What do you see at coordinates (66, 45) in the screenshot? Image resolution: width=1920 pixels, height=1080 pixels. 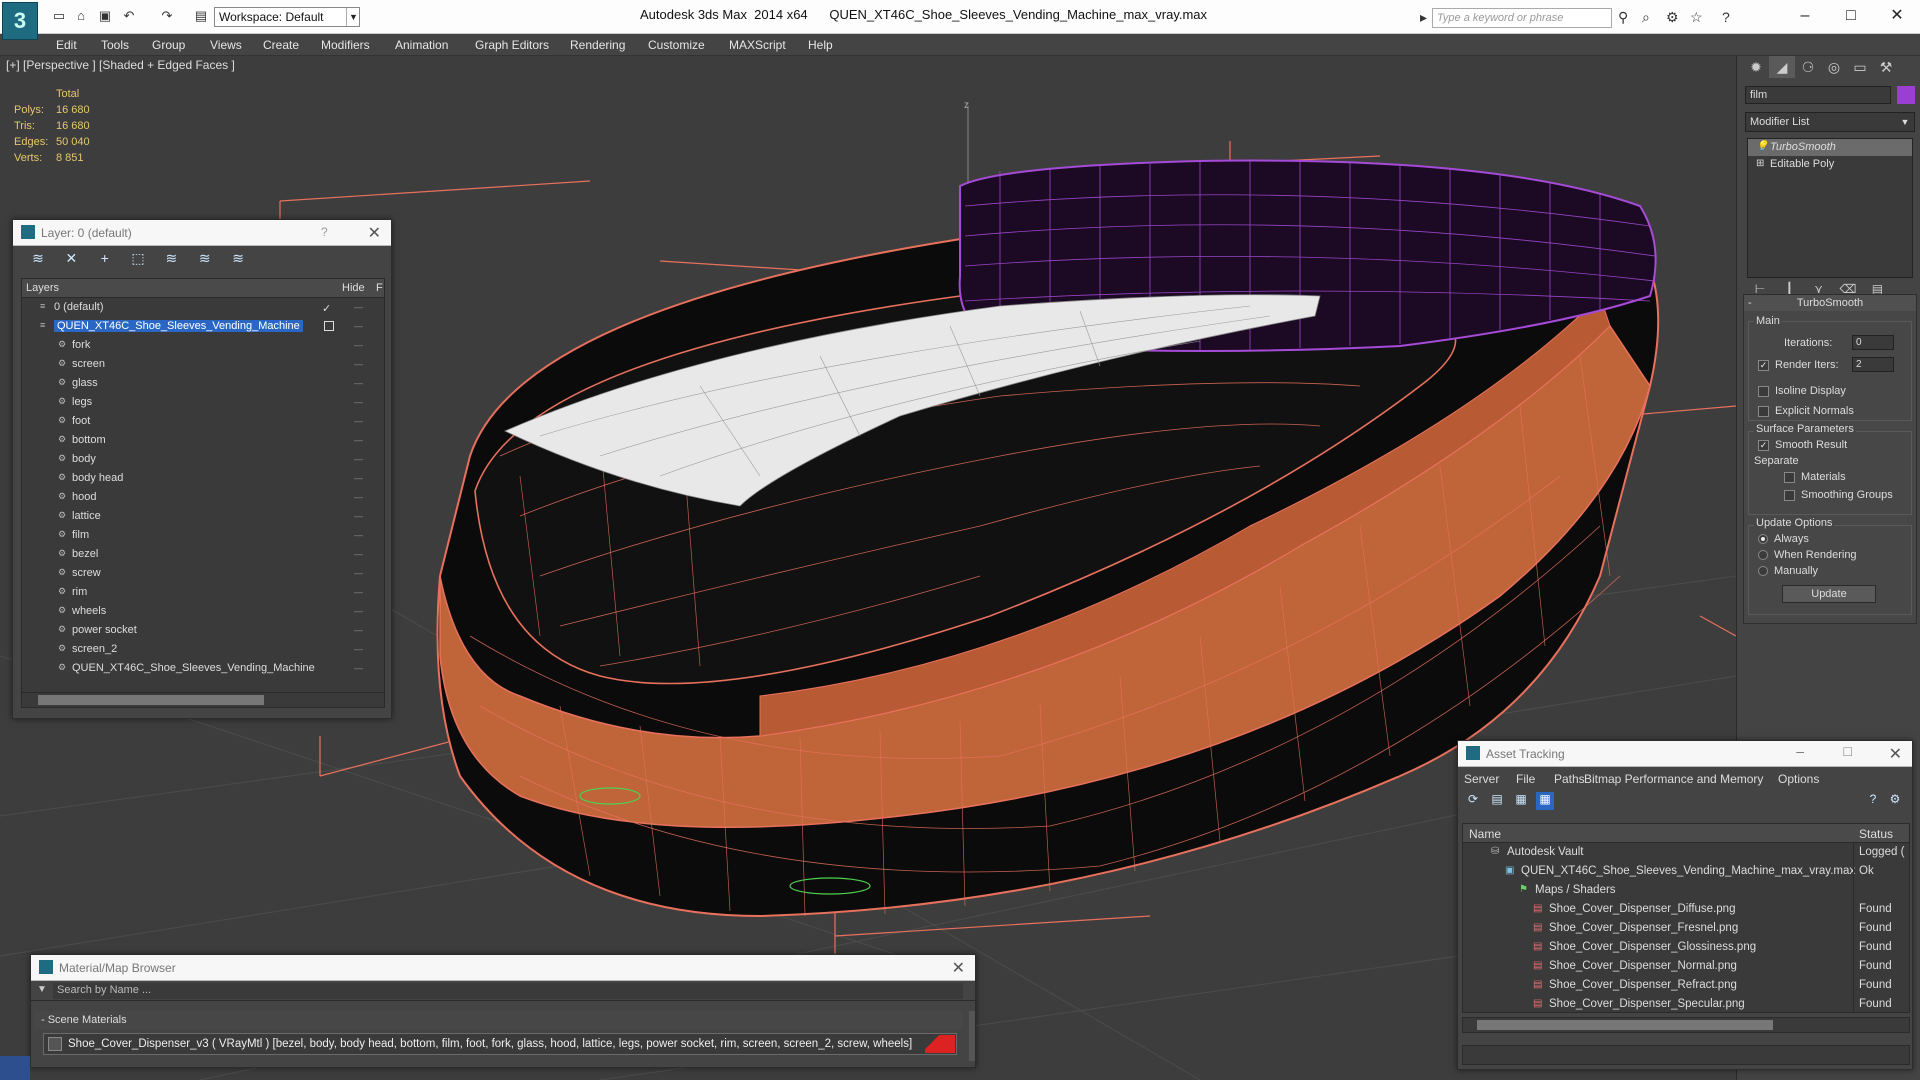 I see `menu-edit: Edit` at bounding box center [66, 45].